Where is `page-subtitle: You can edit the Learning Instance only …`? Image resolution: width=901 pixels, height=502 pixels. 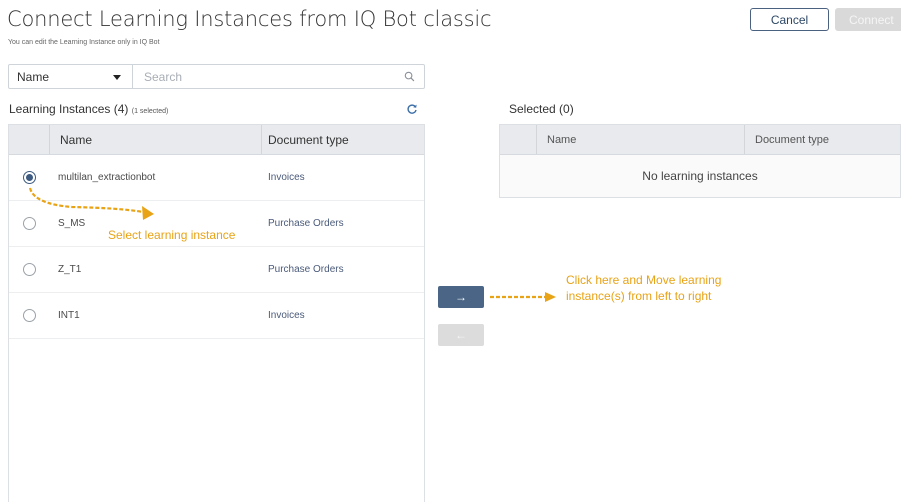
page-subtitle: You can edit the Learning Instance only … is located at coordinates (84, 42).